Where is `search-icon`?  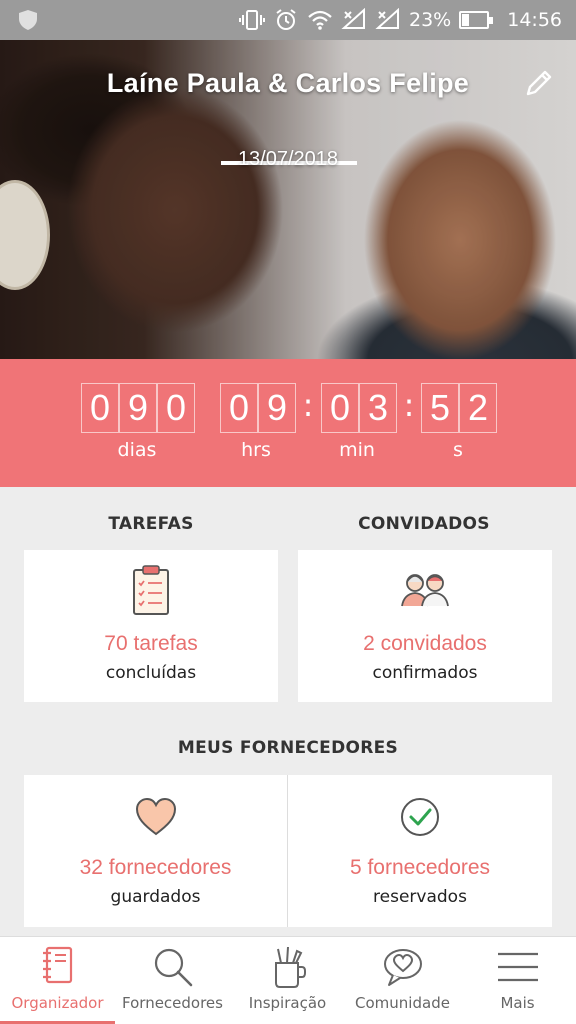 search-icon is located at coordinates (173, 967).